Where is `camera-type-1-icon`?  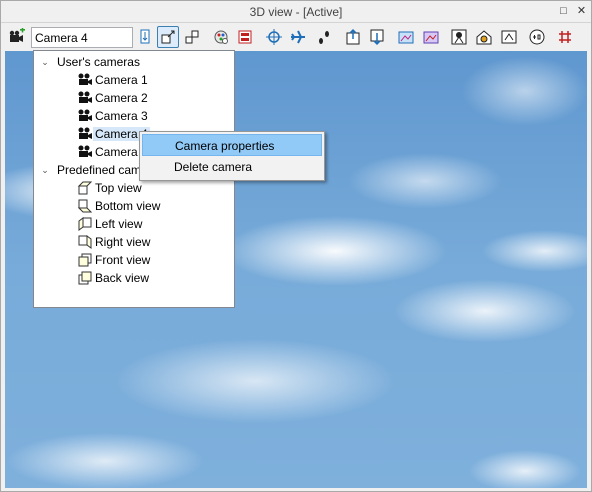
camera-type-1-icon is located at coordinates (145, 36).